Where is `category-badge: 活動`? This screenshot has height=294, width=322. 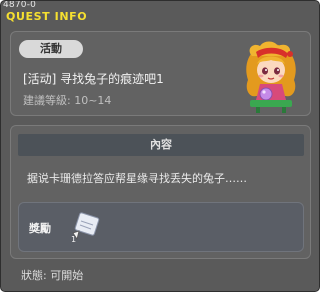 category-badge: 活動 is located at coordinates (51, 49).